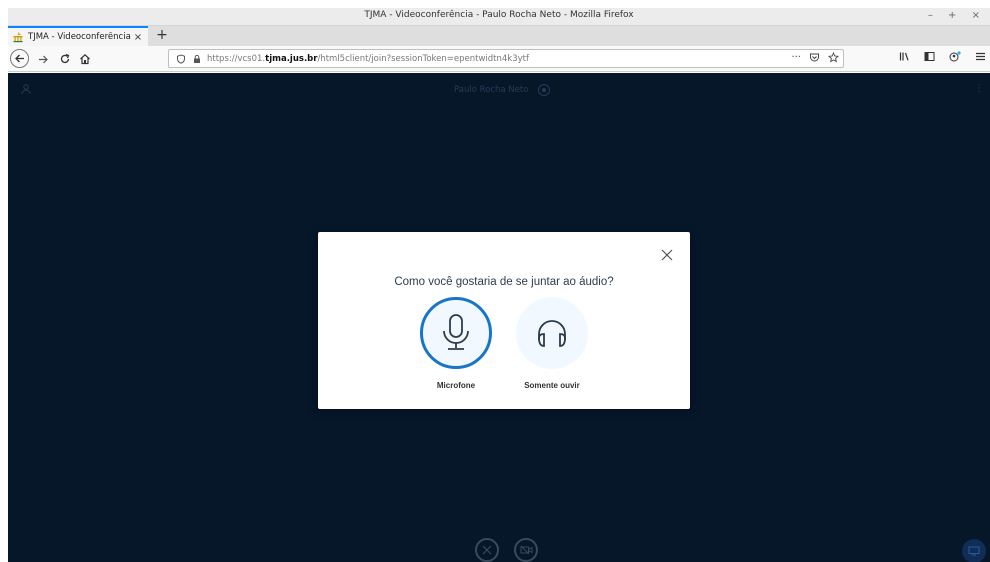  What do you see at coordinates (26, 89) in the screenshot?
I see `user-list-icon` at bounding box center [26, 89].